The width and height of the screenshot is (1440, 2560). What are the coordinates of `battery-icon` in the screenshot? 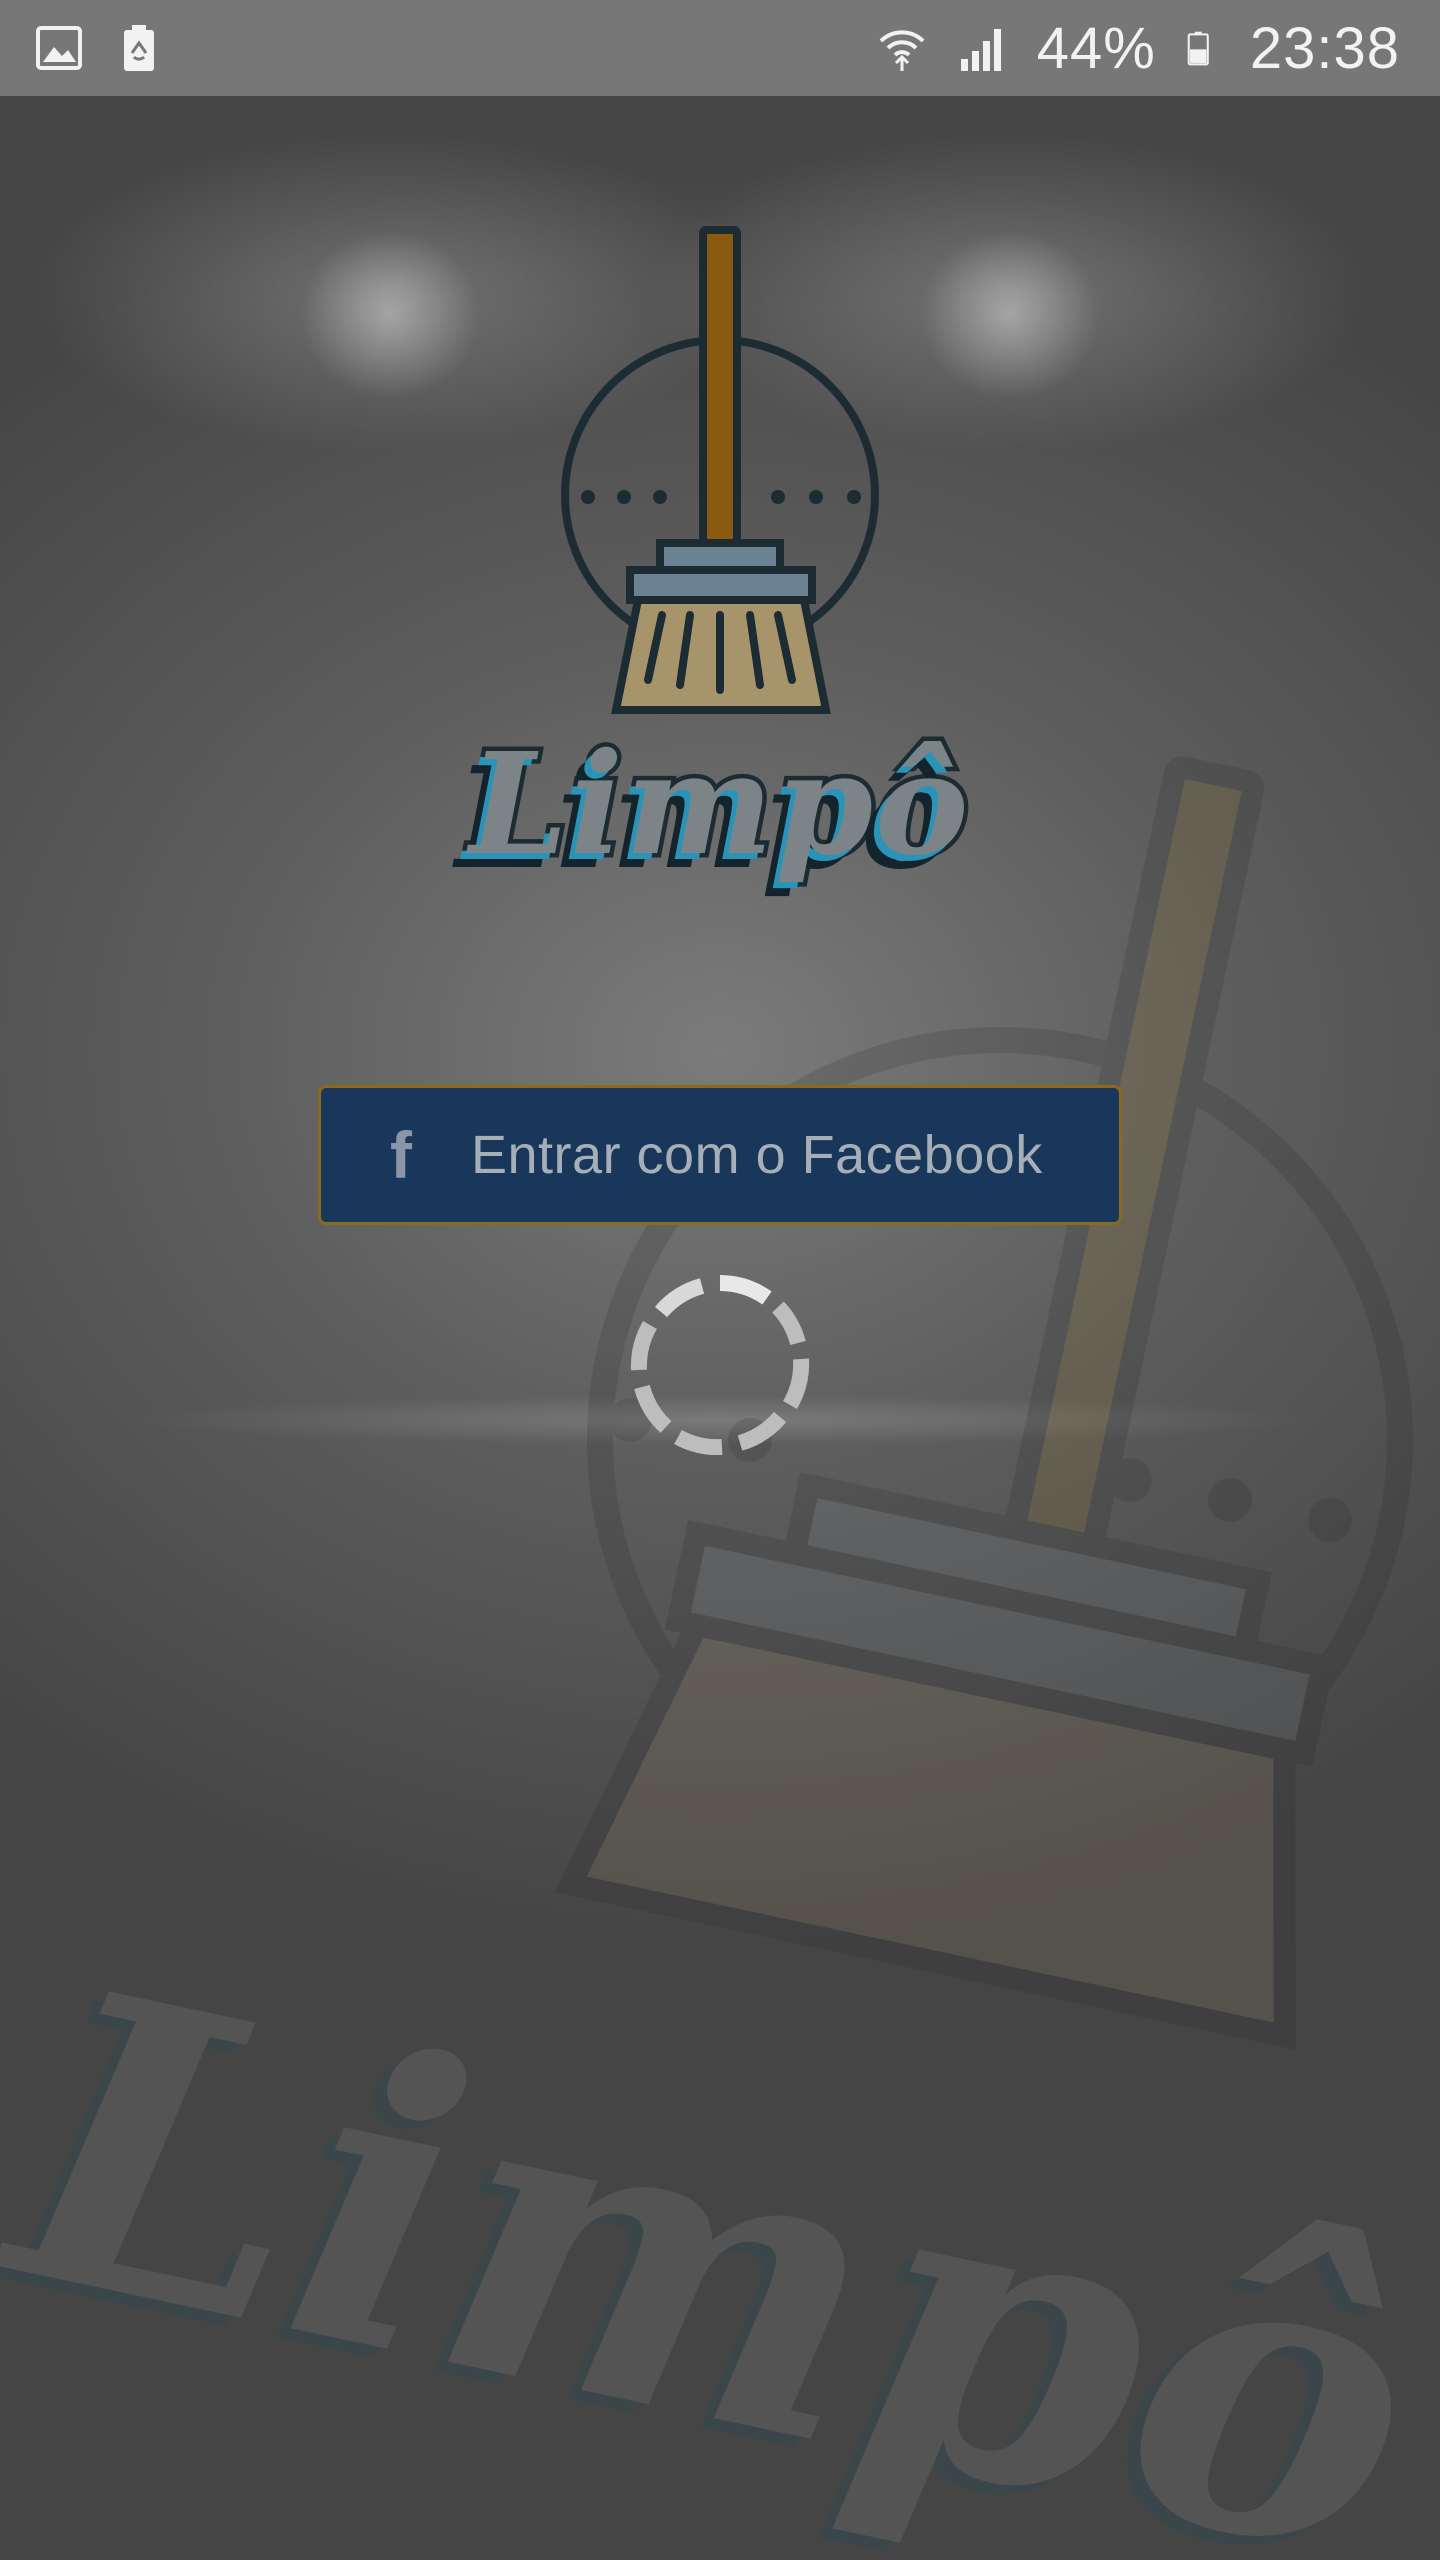 It's located at (1198, 48).